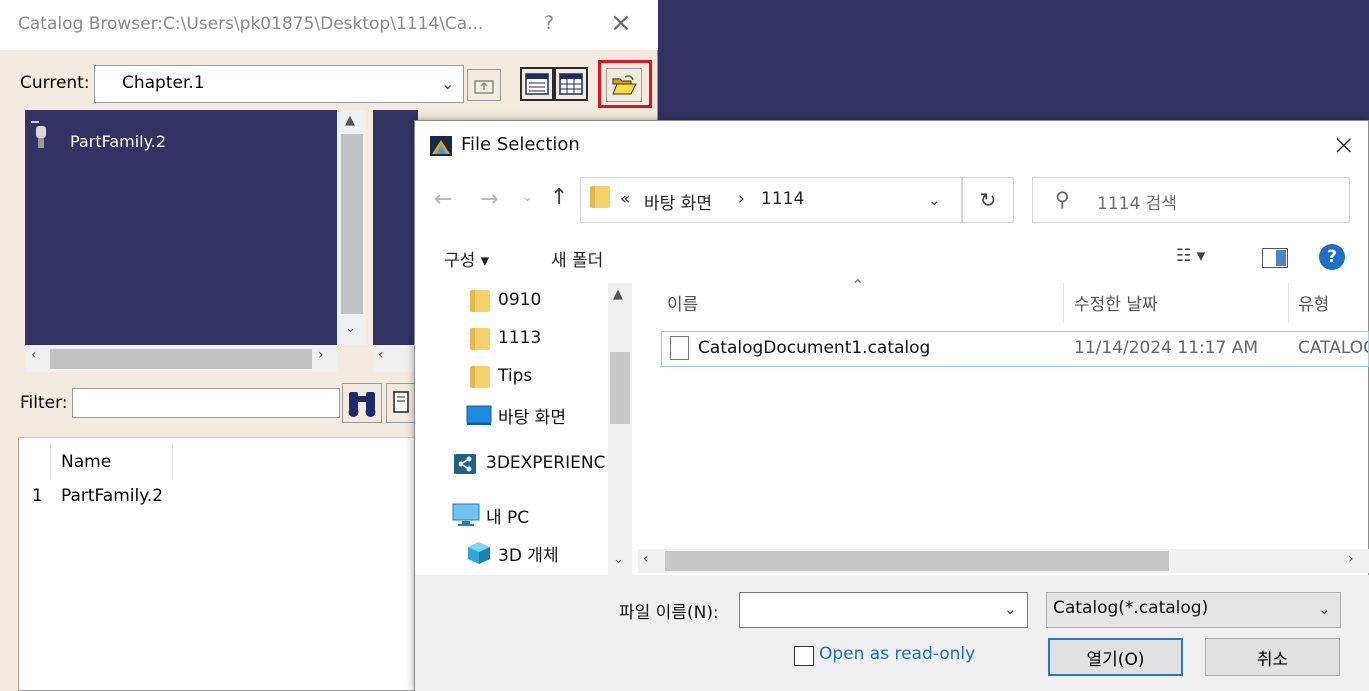 This screenshot has height=691, width=1369. I want to click on read-only-checkbox, so click(804, 656).